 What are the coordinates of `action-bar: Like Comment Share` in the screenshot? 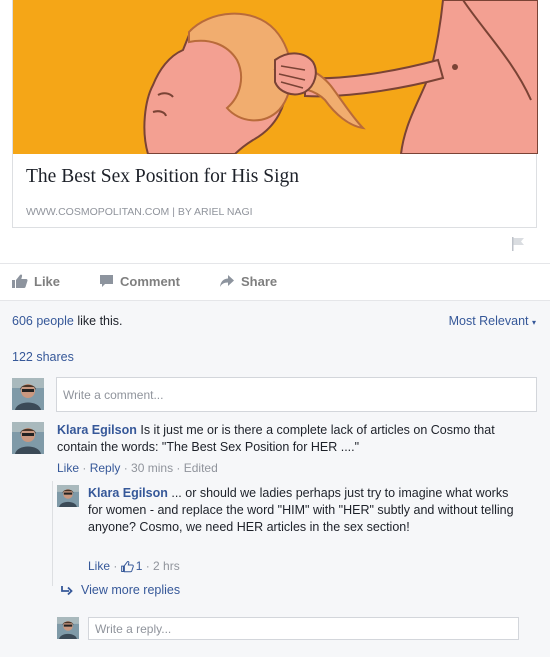 It's located at (275, 281).